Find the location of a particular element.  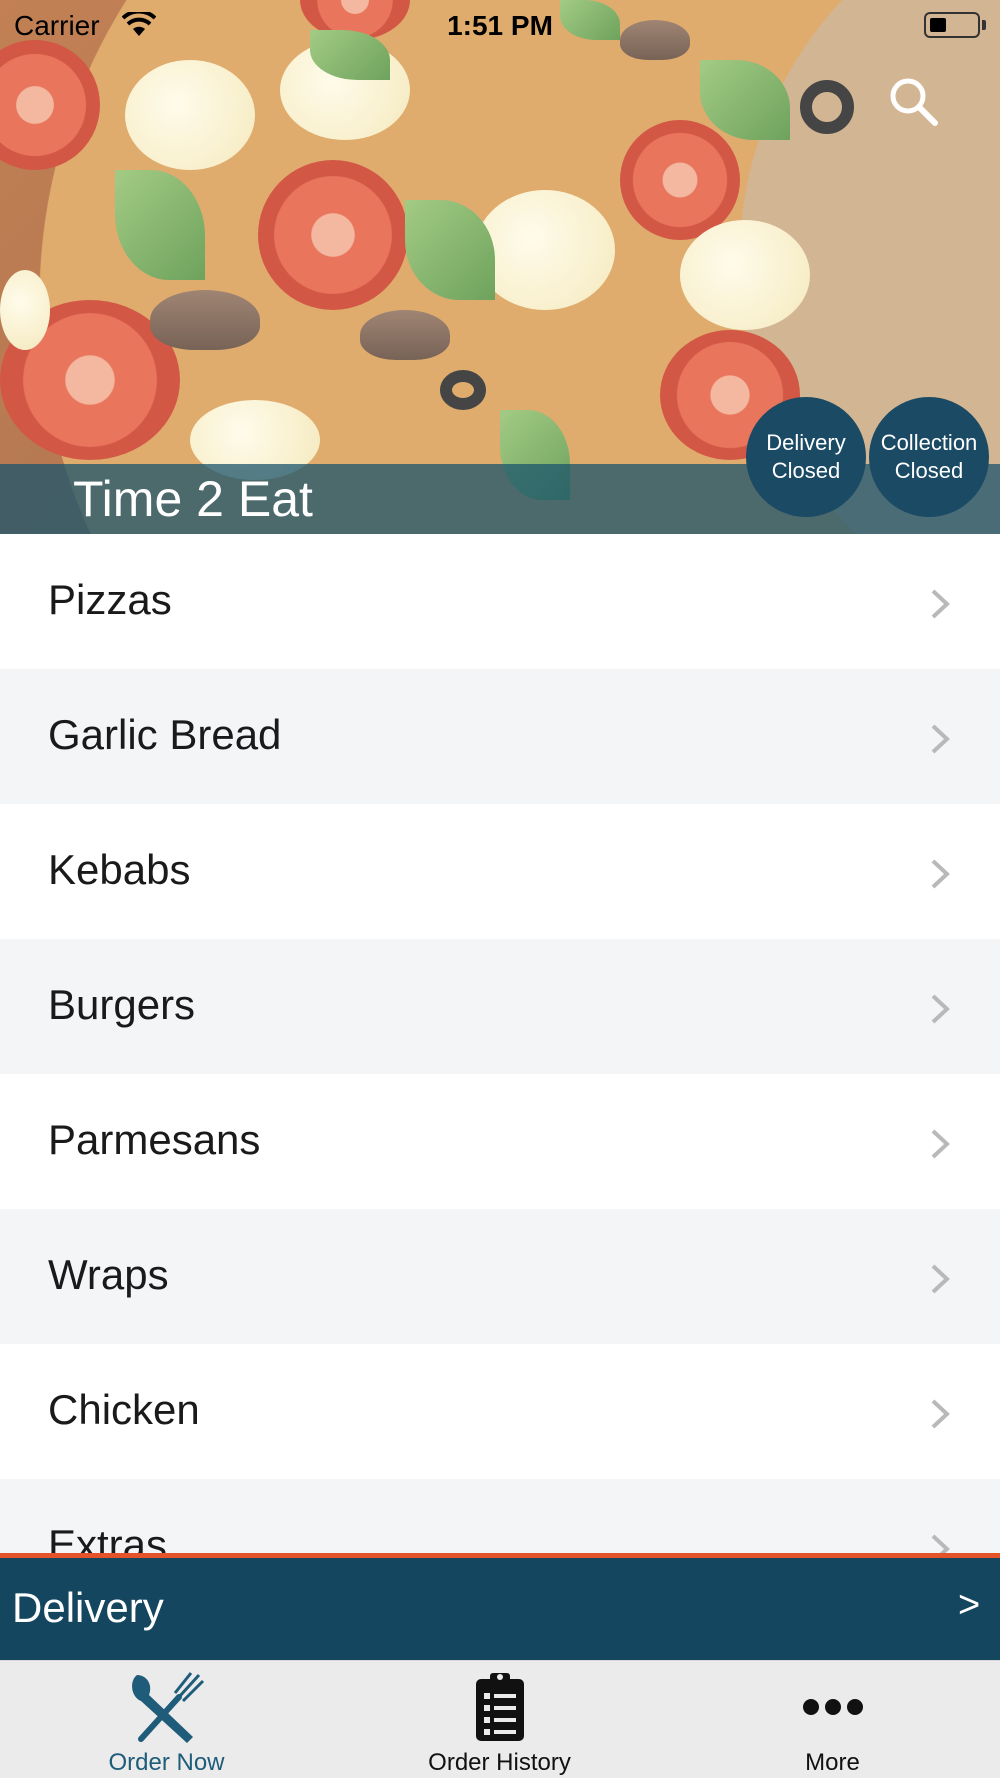

menu-item-label: Garlic Bread is located at coordinates (165, 734).